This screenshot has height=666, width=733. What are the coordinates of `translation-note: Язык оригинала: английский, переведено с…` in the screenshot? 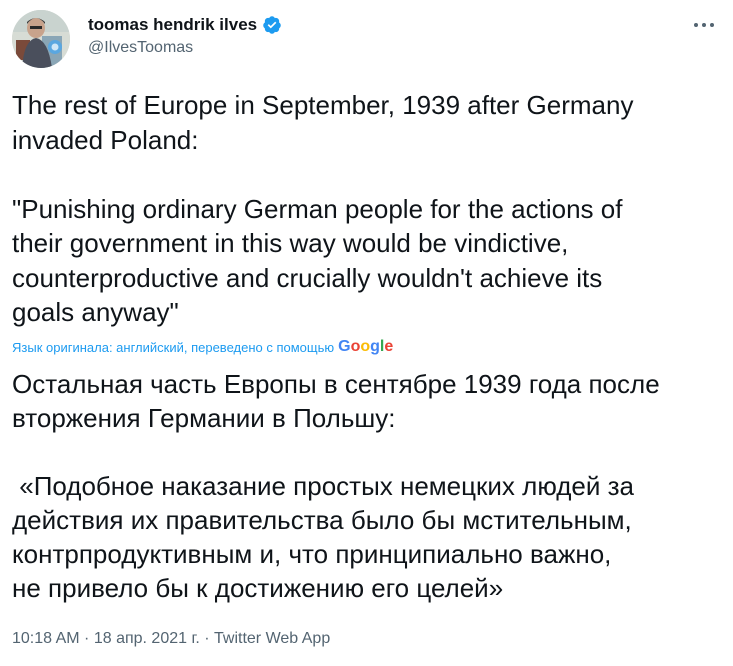 It's located at (202, 347).